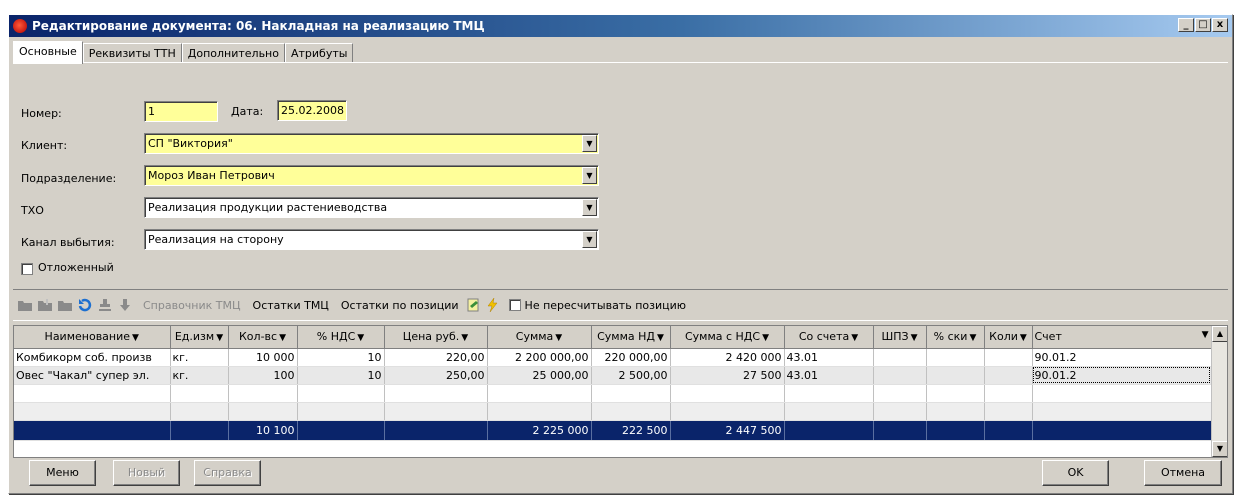 The image size is (1241, 501). I want to click on col-header-discount: % ски ▼, so click(955, 337).